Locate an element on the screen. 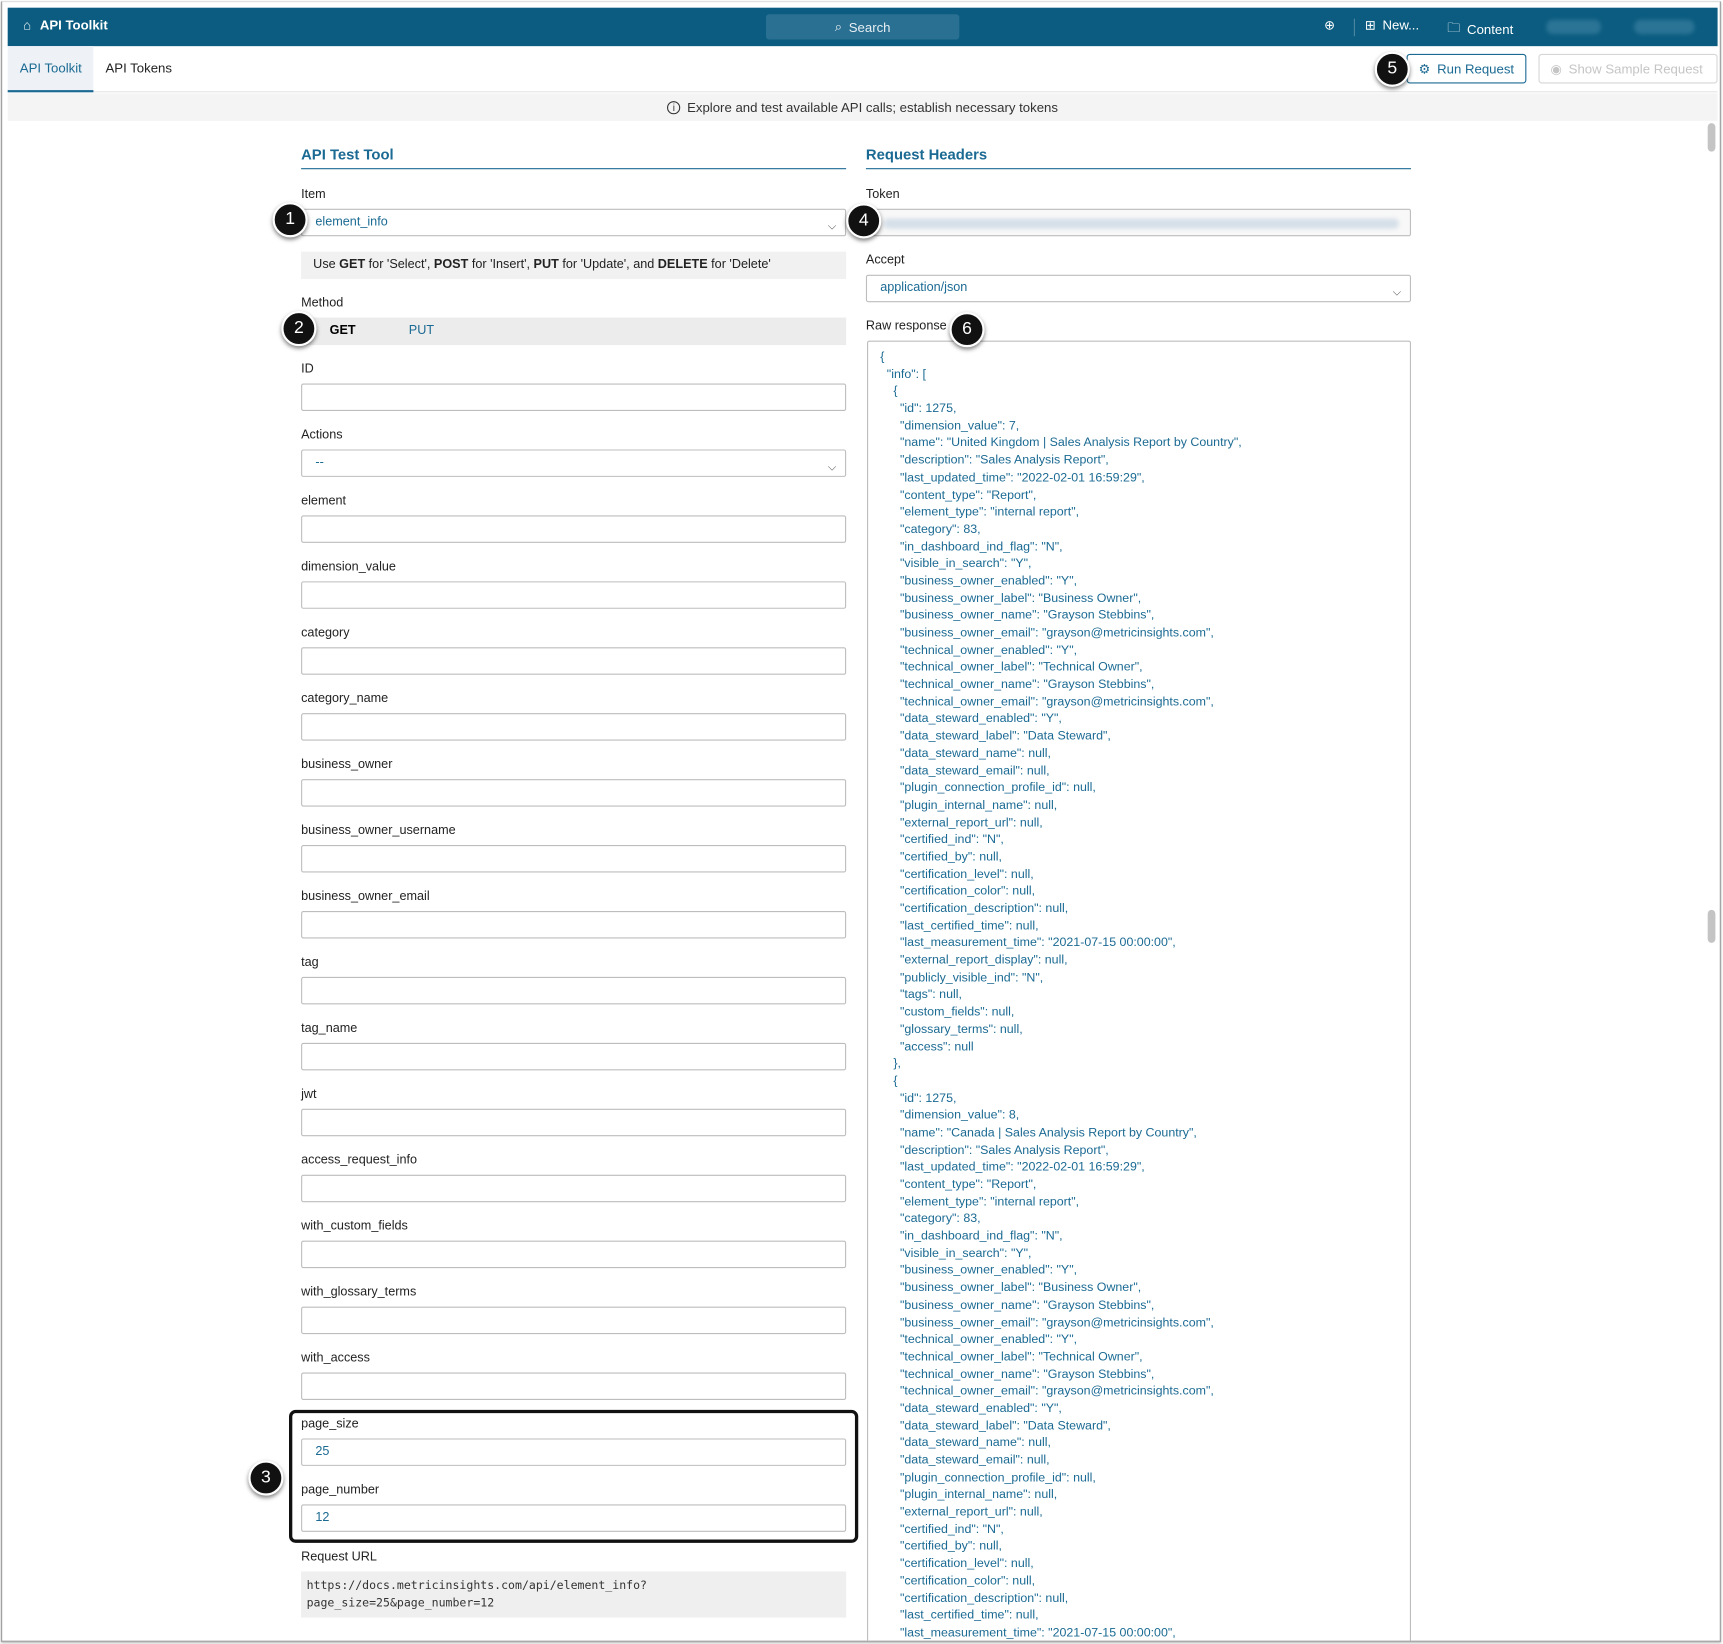  category-name-input is located at coordinates (574, 727).